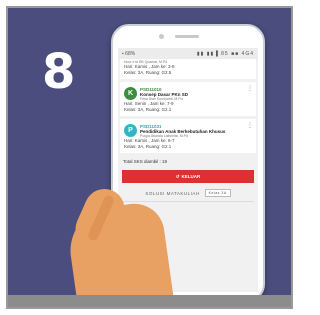  Describe the element at coordinates (129, 53) in the screenshot. I see `status-left: ▪ 68%` at that location.